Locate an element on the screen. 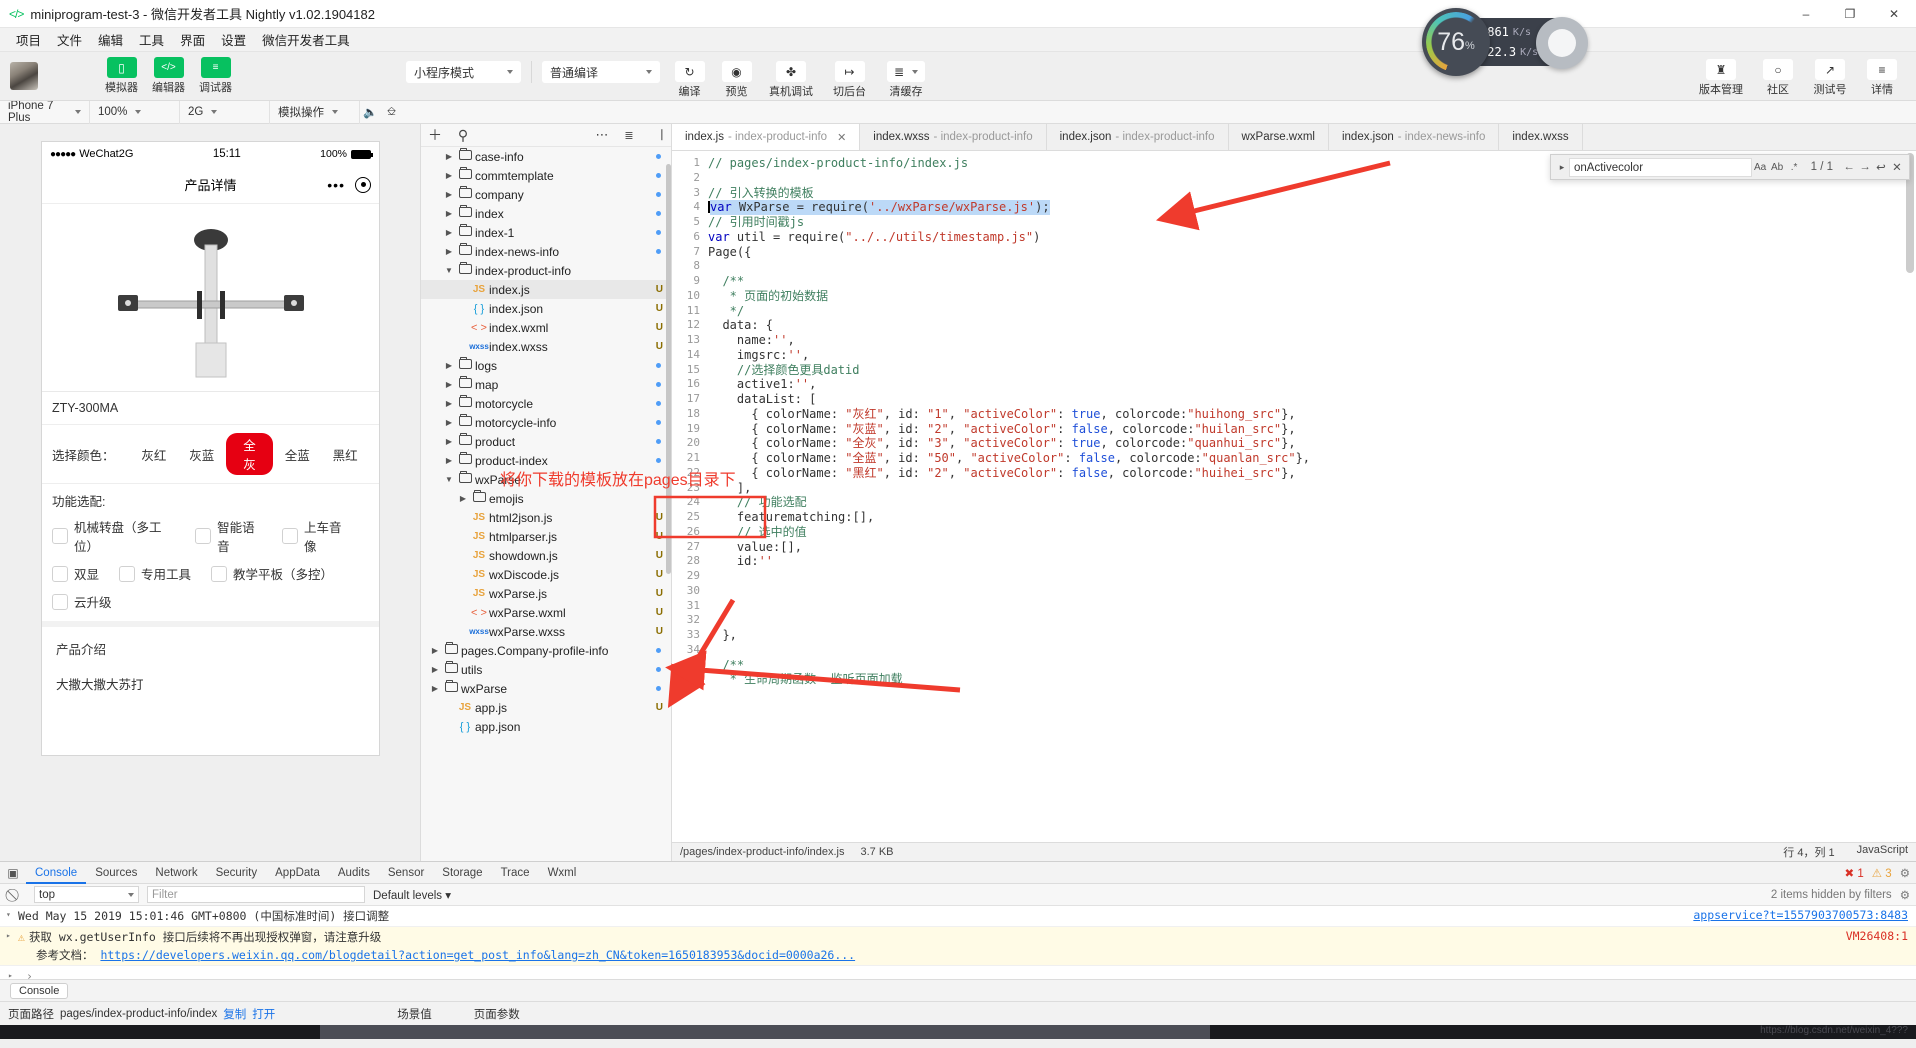 The width and height of the screenshot is (1916, 1048). tree-item: JS html2json.js U is located at coordinates (546, 517).